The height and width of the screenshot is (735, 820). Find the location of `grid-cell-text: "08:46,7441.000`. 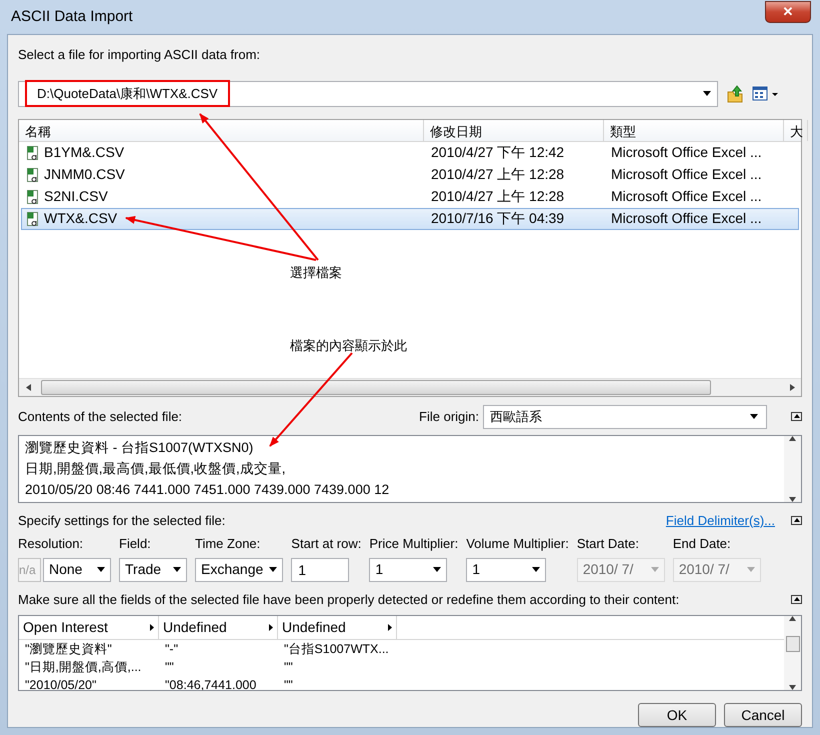

grid-cell-text: "08:46,7441.000 is located at coordinates (211, 683).